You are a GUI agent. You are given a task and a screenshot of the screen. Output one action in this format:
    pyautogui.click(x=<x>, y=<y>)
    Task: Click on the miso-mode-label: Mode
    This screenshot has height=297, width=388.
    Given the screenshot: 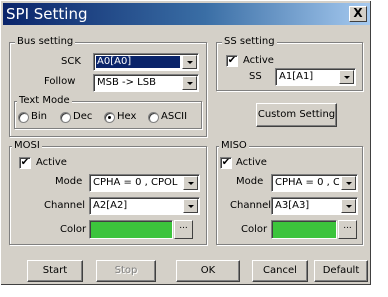 What is the action you would take?
    pyautogui.click(x=250, y=181)
    